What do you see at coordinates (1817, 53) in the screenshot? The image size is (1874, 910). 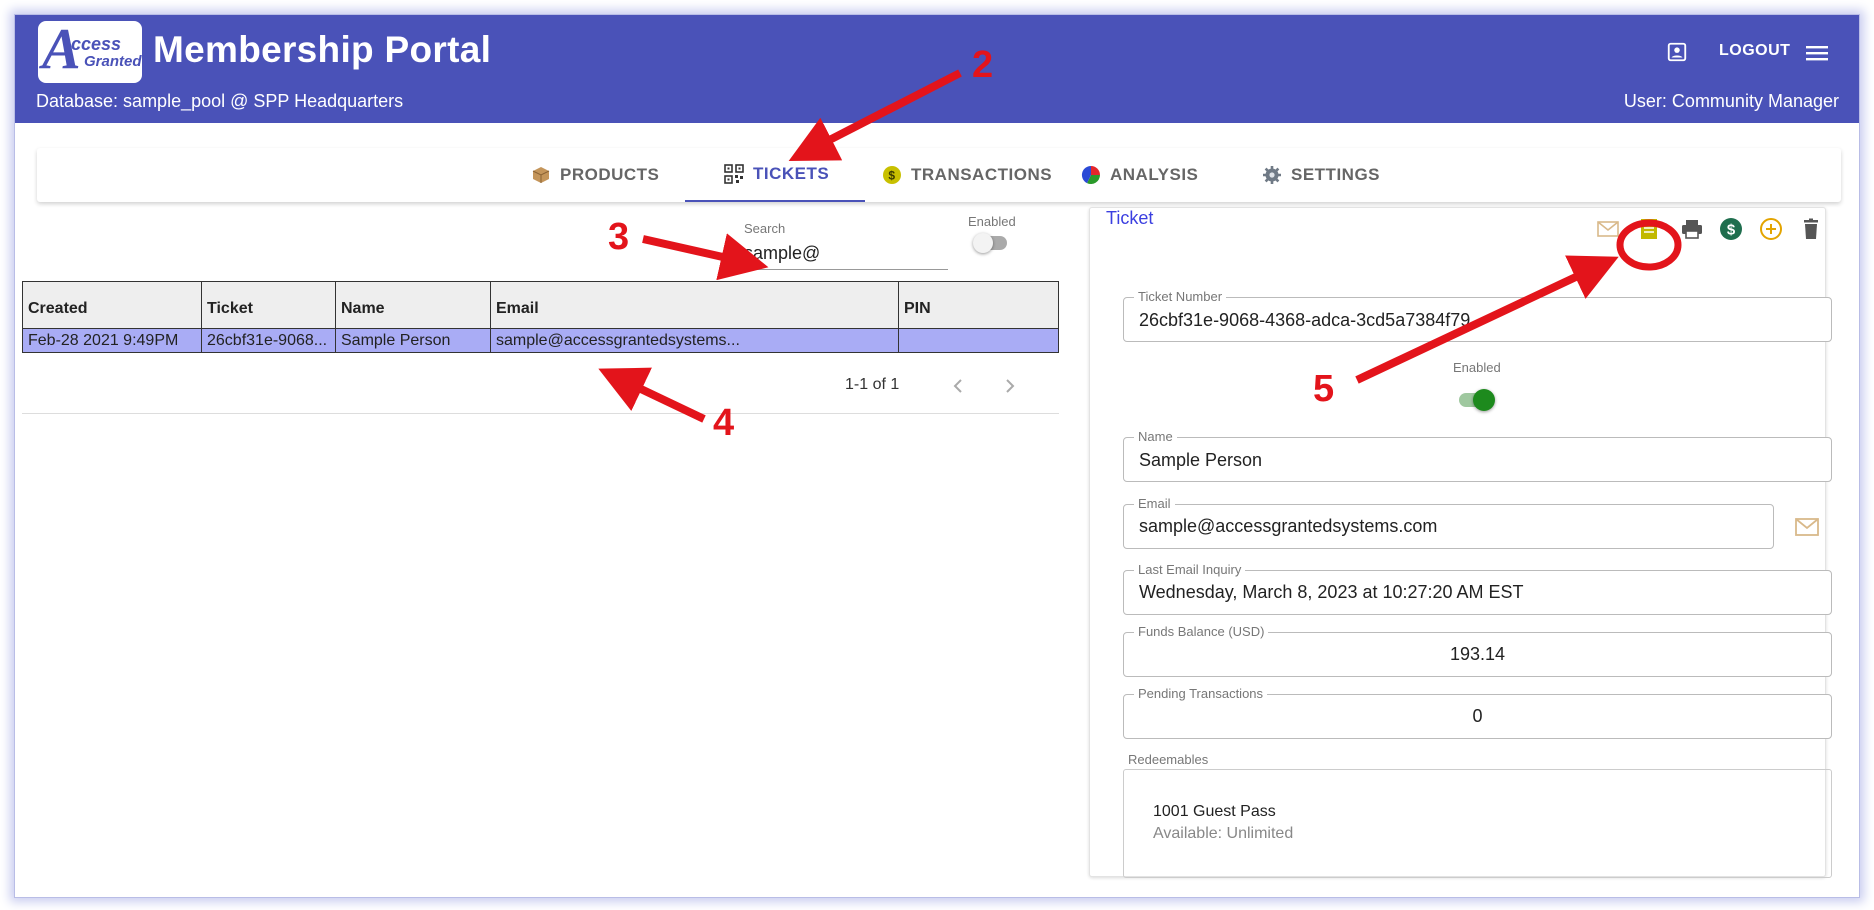 I see `menu-icon` at bounding box center [1817, 53].